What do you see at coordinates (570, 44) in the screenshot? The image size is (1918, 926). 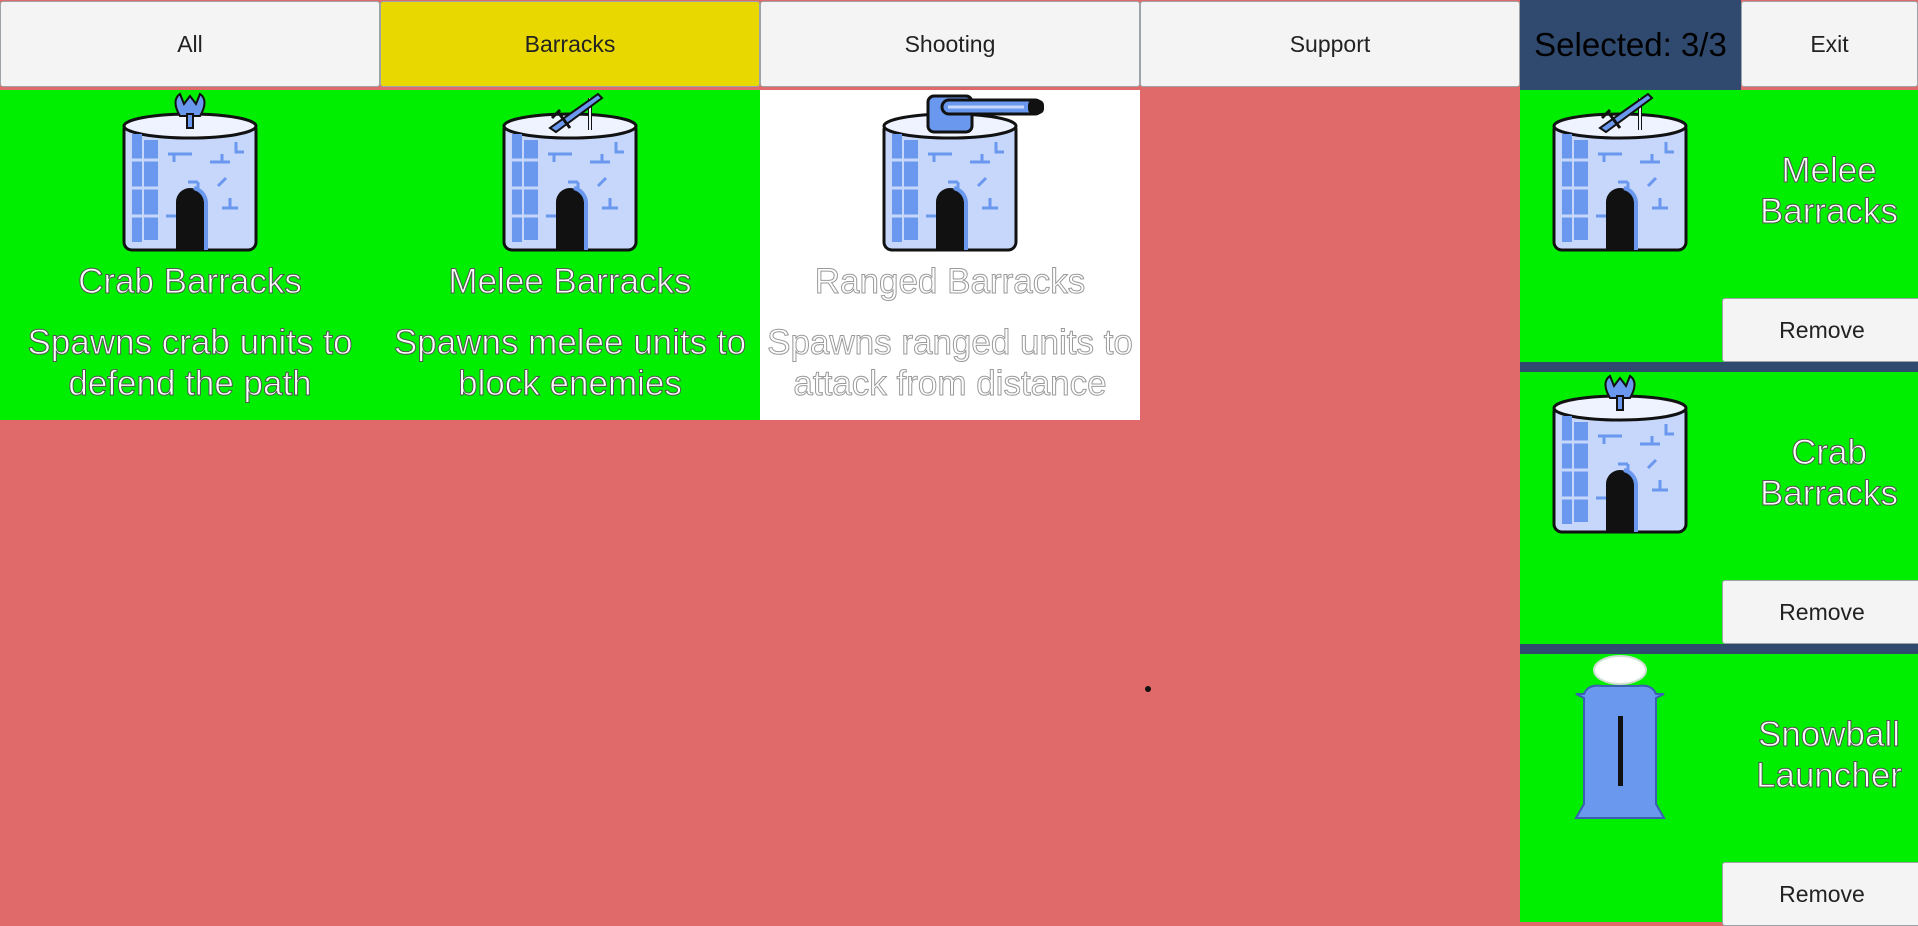 I see `tab-barracks: Barracks` at bounding box center [570, 44].